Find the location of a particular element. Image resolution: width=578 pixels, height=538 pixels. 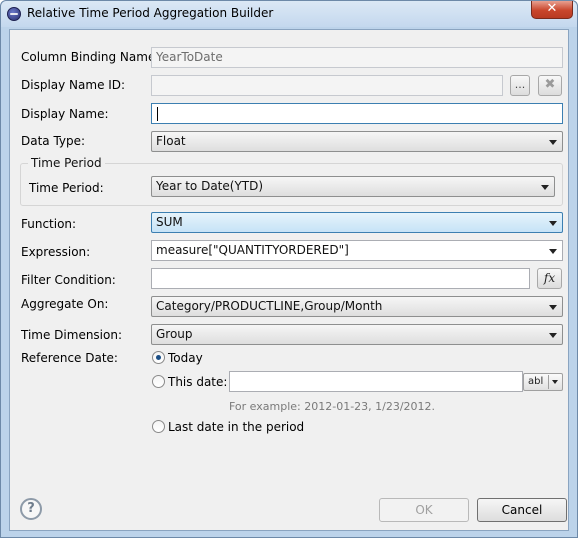

last-date-radio is located at coordinates (158, 426).